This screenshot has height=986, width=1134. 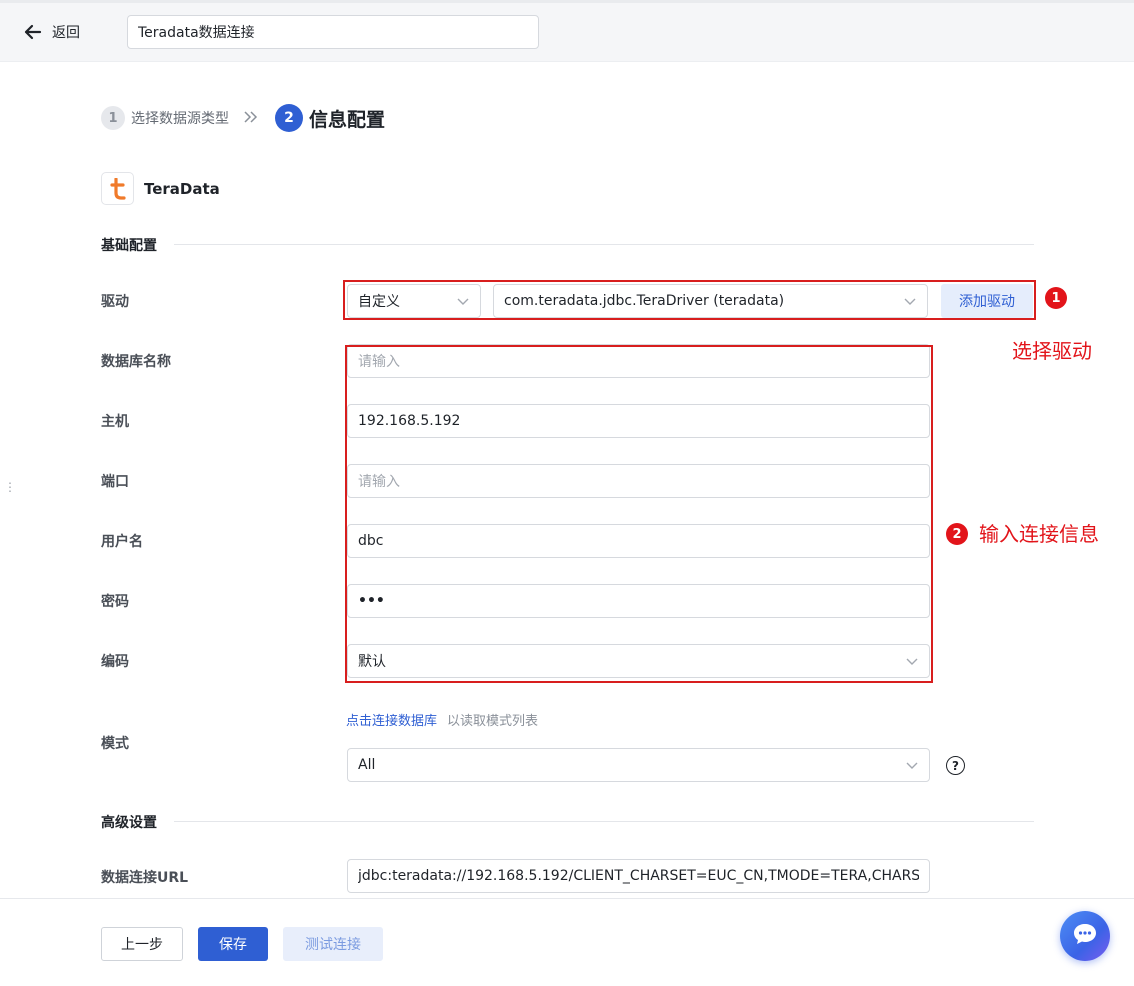 I want to click on url-label: 数据连接URL, so click(x=145, y=878).